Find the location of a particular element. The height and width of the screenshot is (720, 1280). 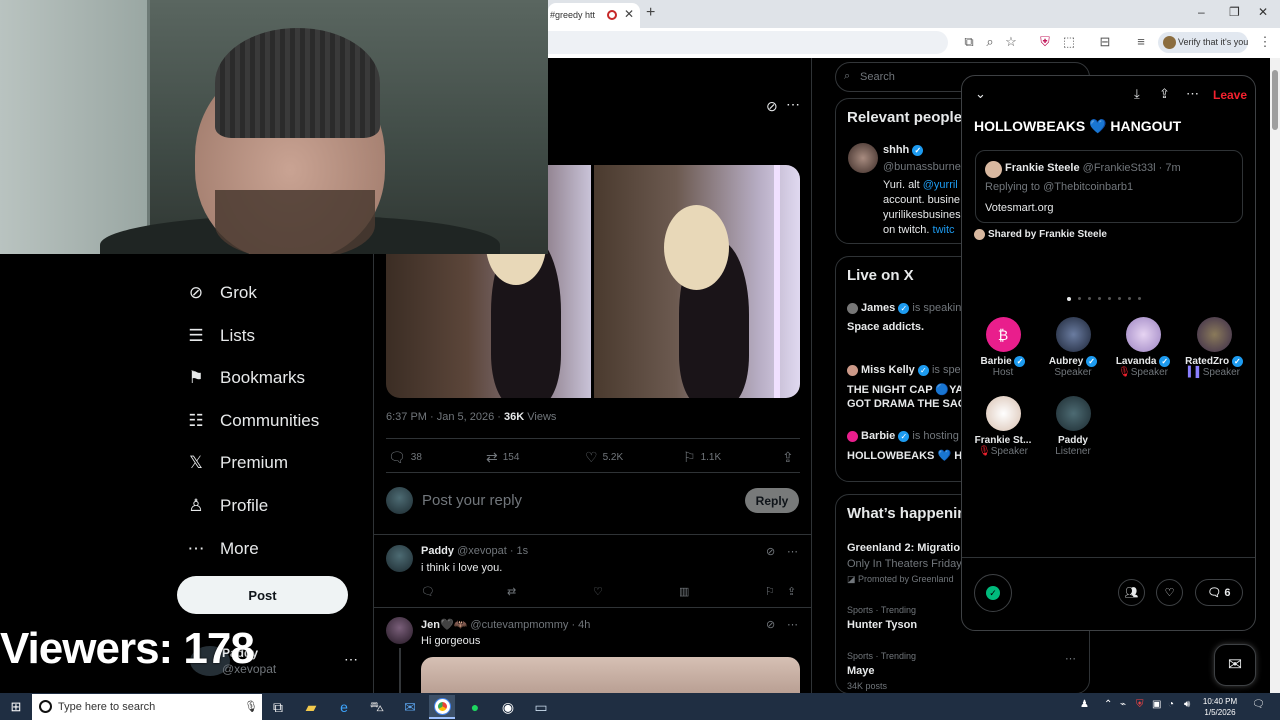

extensions-icon: ⬚ is located at coordinates (1069, 42).